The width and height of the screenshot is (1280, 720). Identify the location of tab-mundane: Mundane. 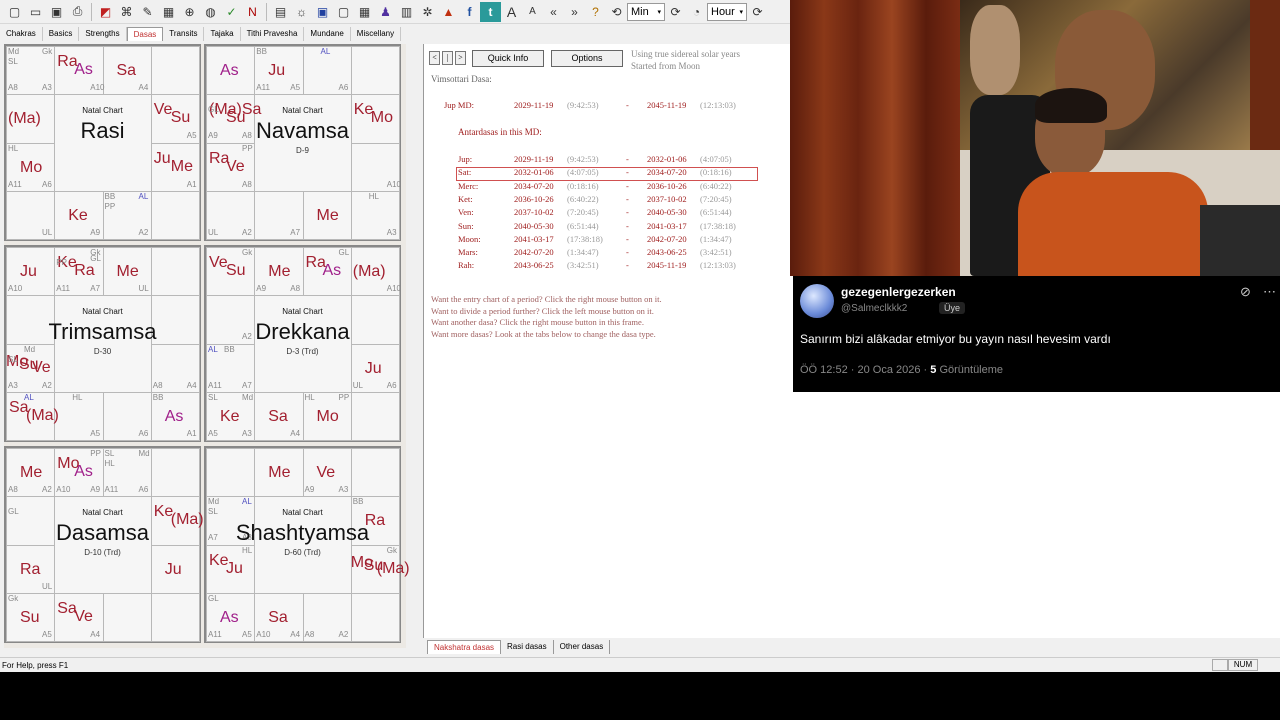
(327, 34).